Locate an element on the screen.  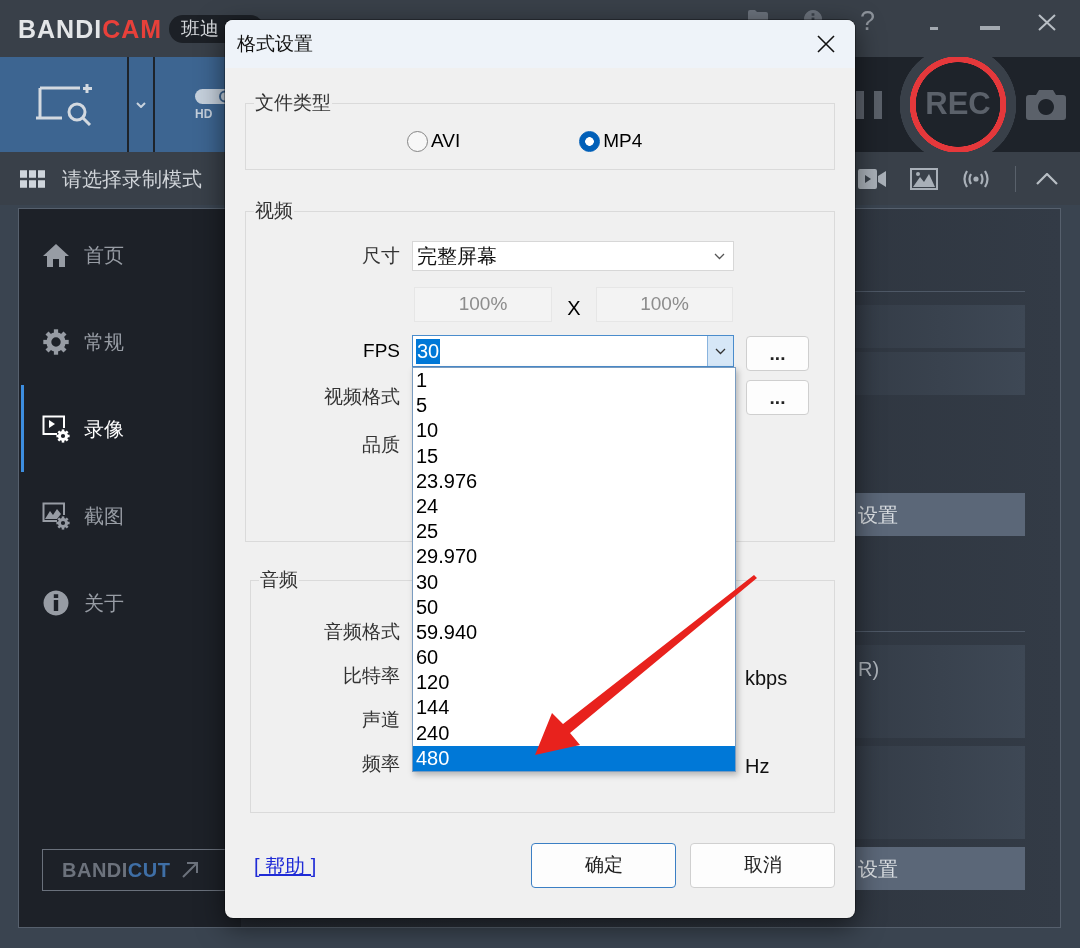
fps-option: 25 is located at coordinates (574, 532).